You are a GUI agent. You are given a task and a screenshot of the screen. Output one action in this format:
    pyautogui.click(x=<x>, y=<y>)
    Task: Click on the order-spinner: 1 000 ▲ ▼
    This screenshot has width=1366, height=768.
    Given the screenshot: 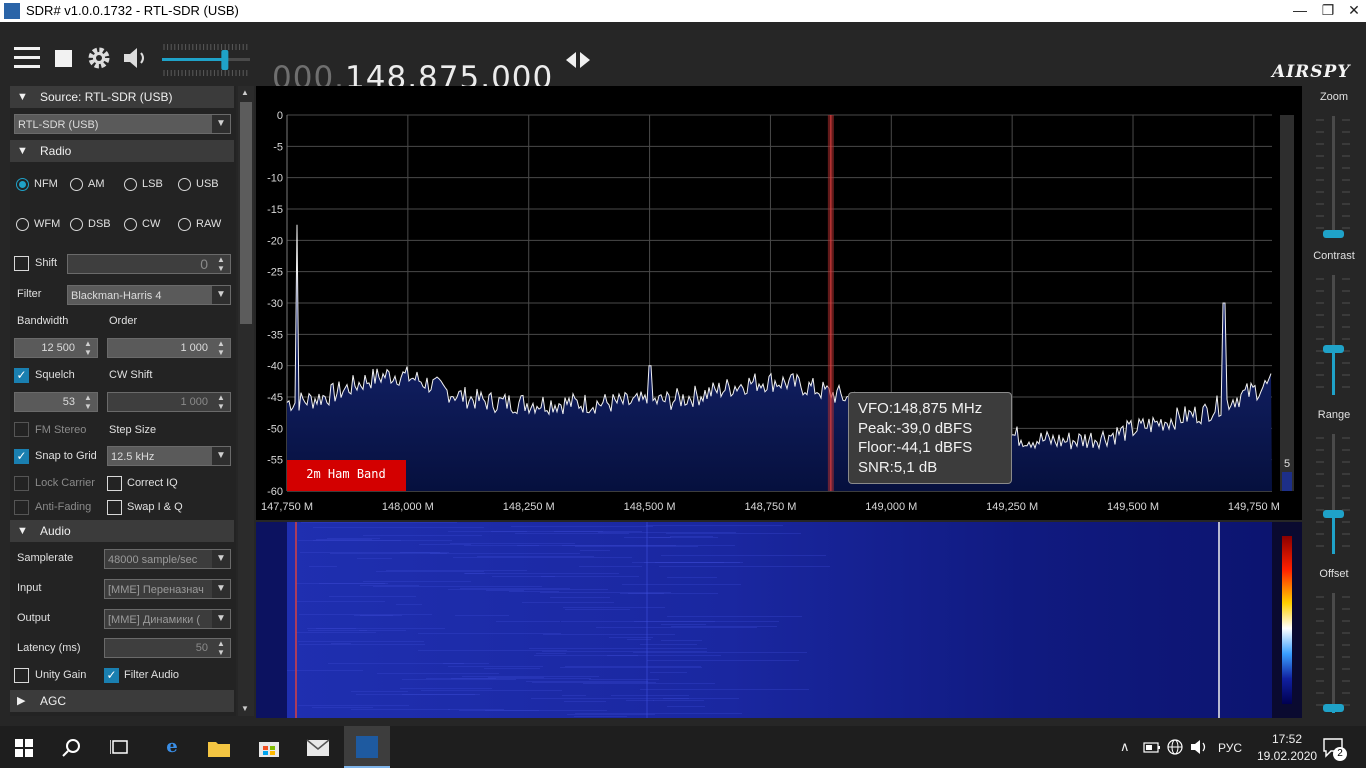 What is the action you would take?
    pyautogui.click(x=169, y=348)
    